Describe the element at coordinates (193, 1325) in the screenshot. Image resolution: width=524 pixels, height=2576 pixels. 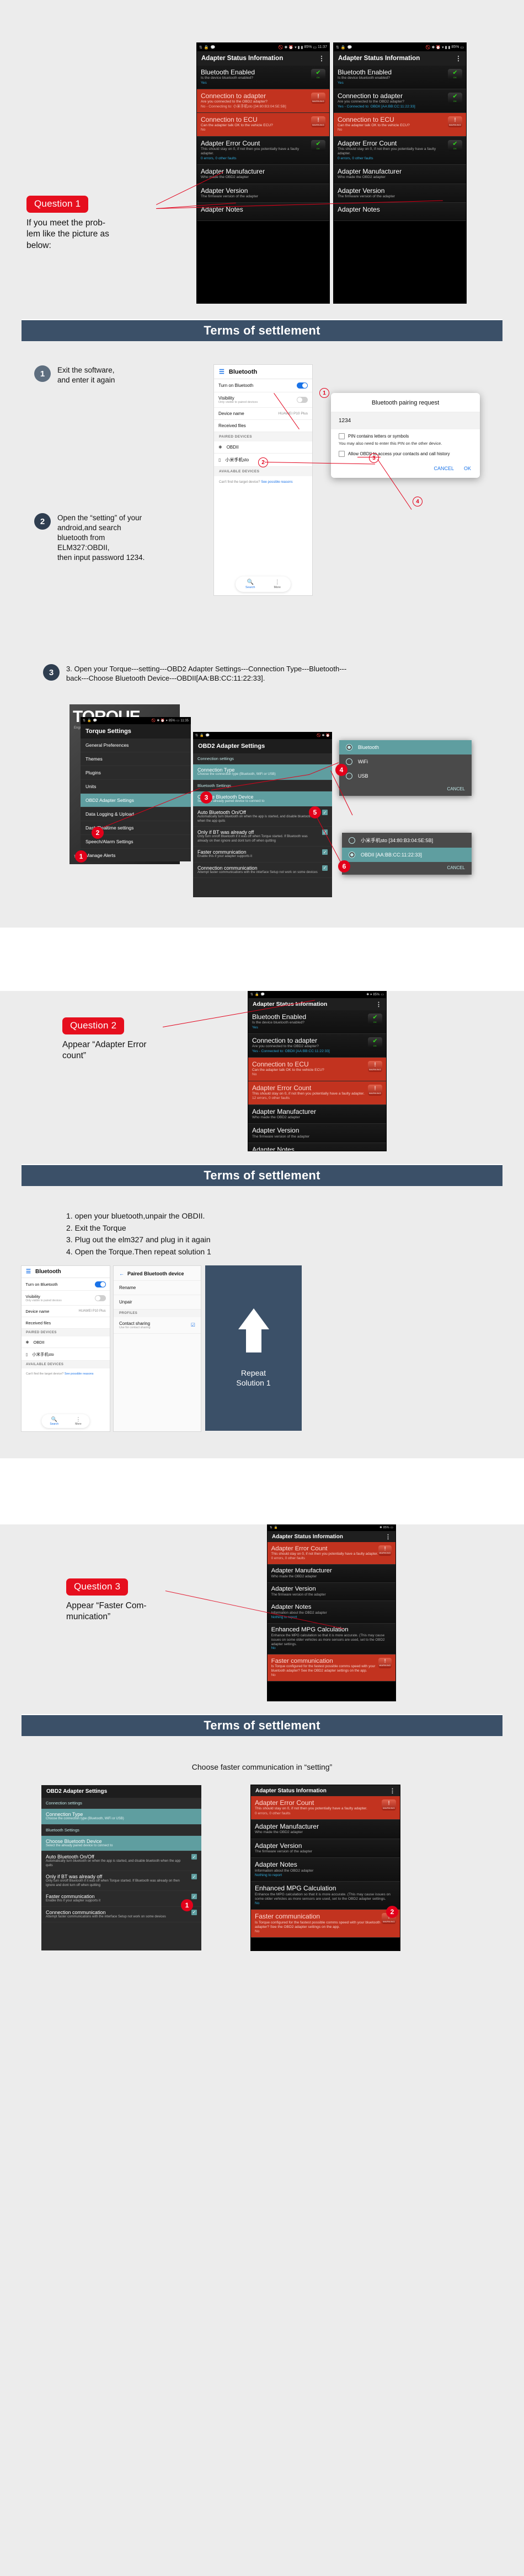
I see `checkbox-checked-icon: ☑` at that location.